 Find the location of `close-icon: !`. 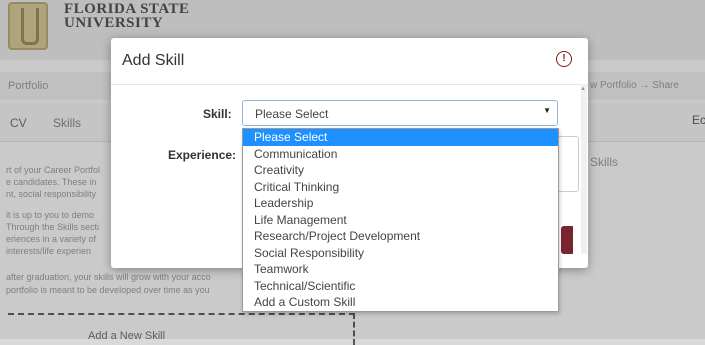

close-icon: ! is located at coordinates (564, 58).